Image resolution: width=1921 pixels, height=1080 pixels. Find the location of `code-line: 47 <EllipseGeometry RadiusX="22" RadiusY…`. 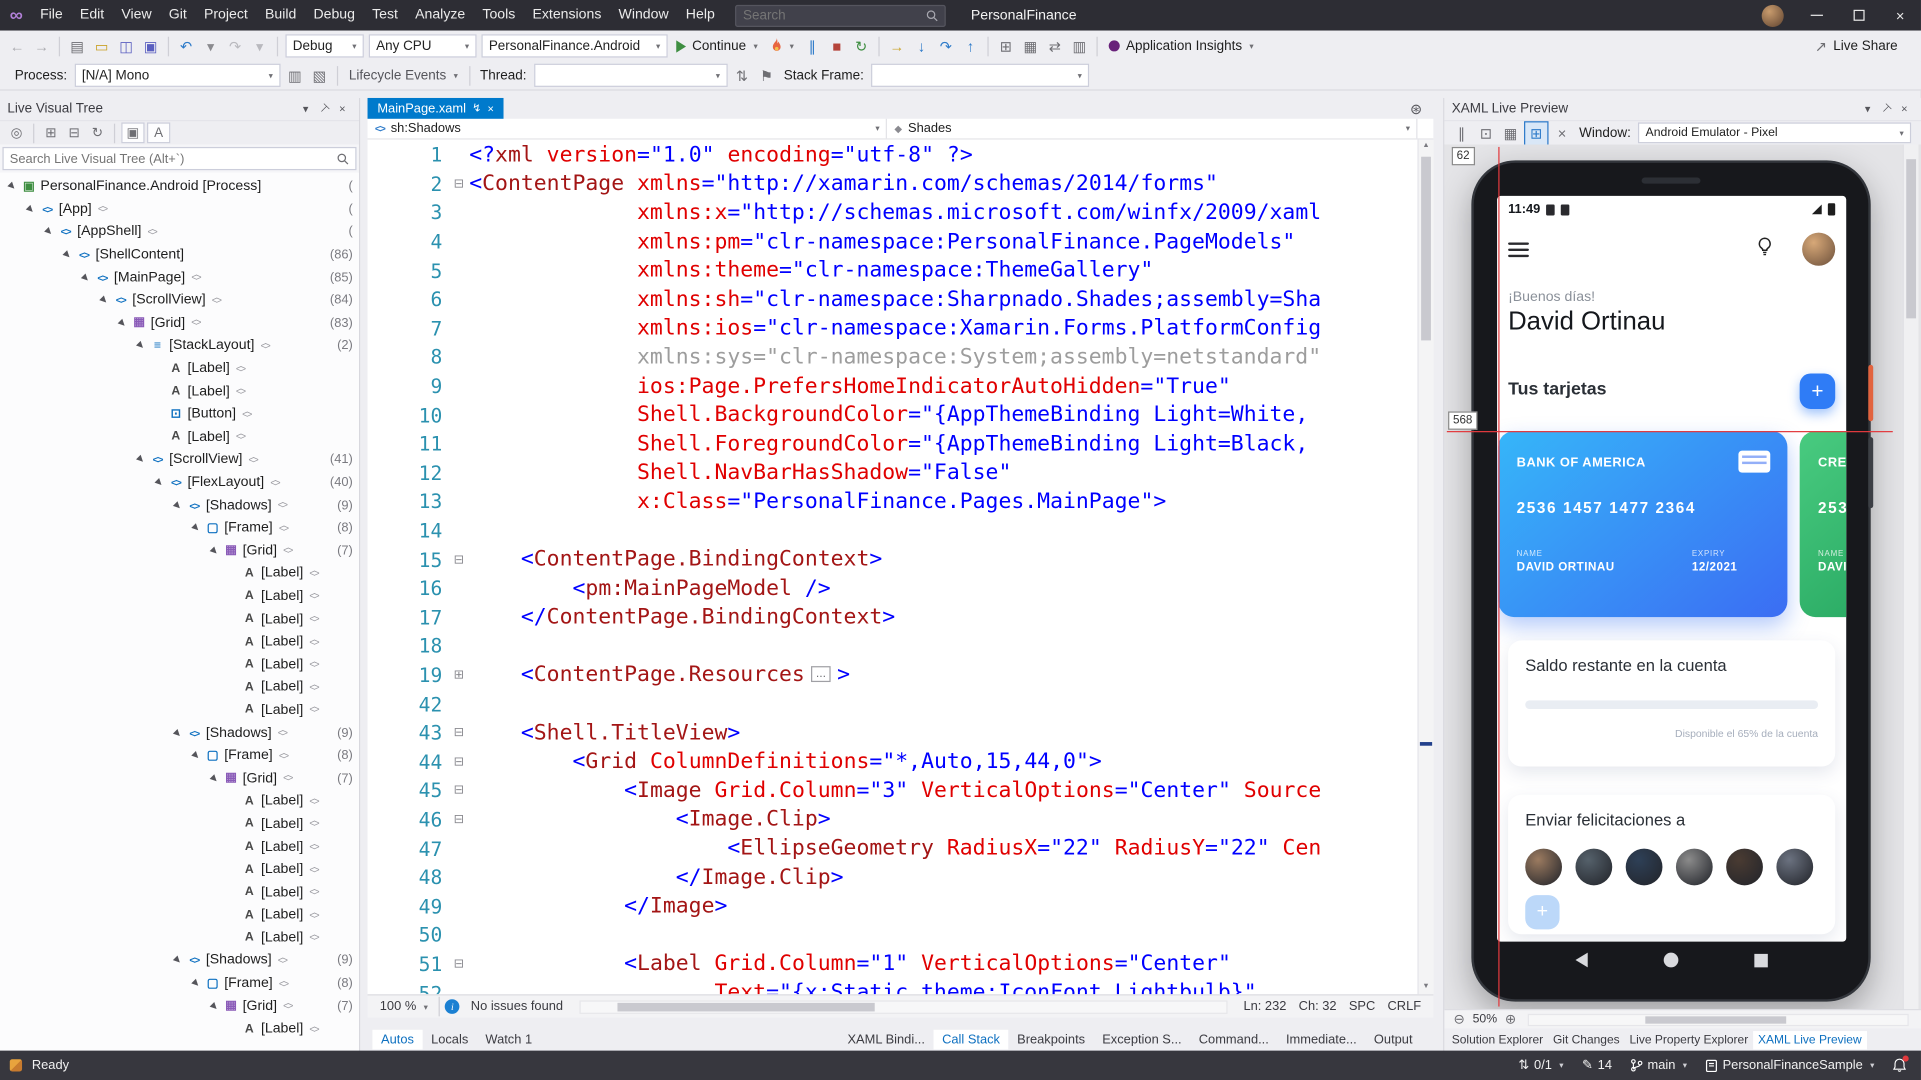

code-line: 47 <EllipseGeometry RadiusX="22" RadiusY… is located at coordinates (893, 848).